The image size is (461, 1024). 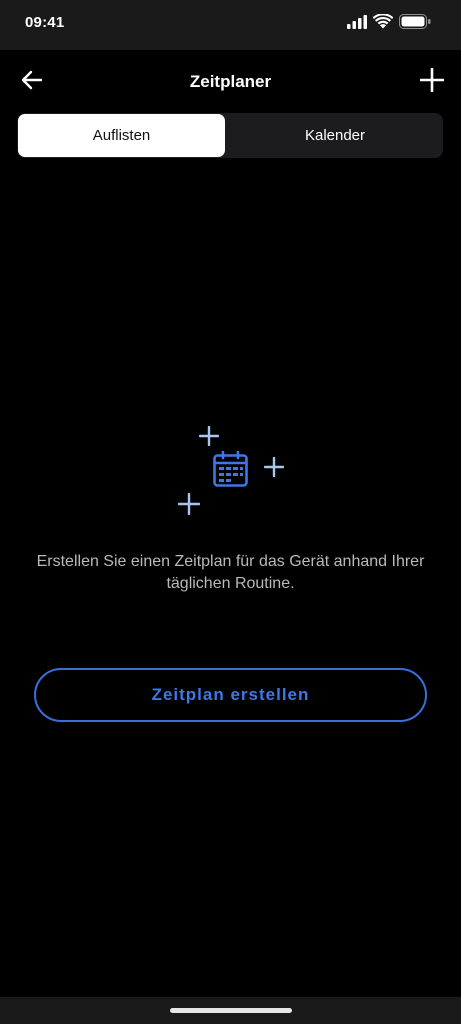 I want to click on empty-state-illustration, so click(x=235, y=470).